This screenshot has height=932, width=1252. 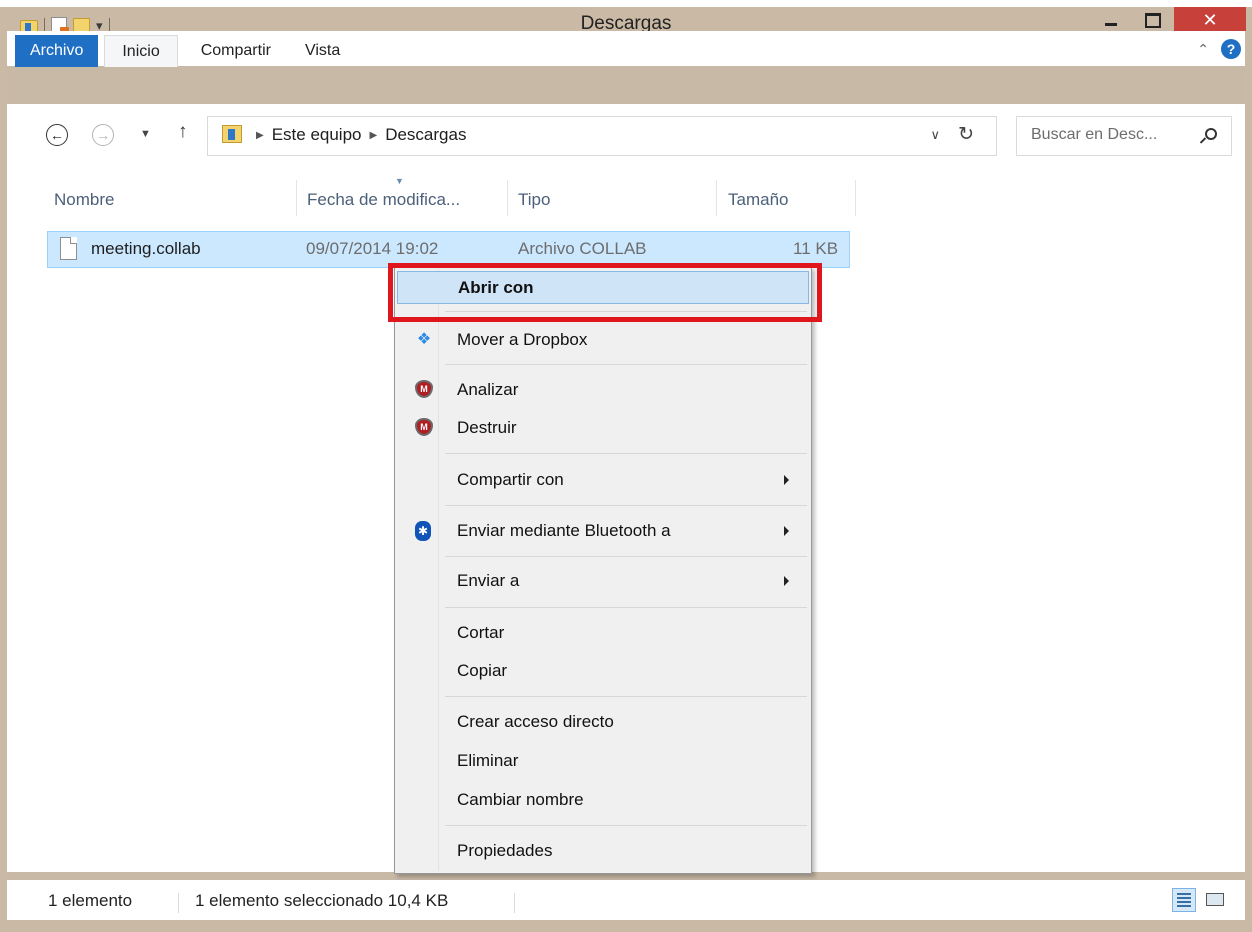 I want to click on up-button: ↑, so click(x=183, y=132).